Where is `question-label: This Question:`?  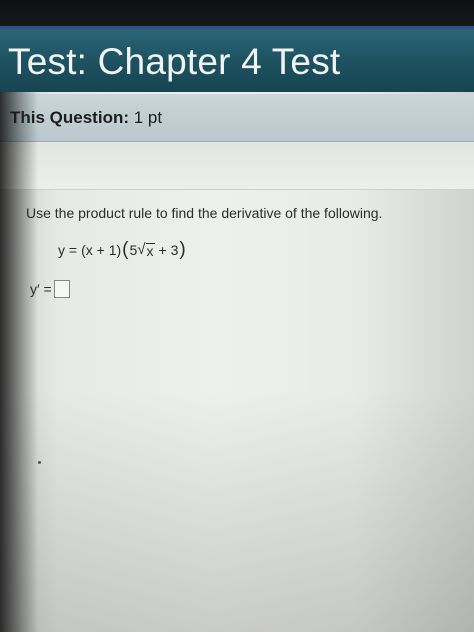 question-label: This Question: is located at coordinates (69, 117).